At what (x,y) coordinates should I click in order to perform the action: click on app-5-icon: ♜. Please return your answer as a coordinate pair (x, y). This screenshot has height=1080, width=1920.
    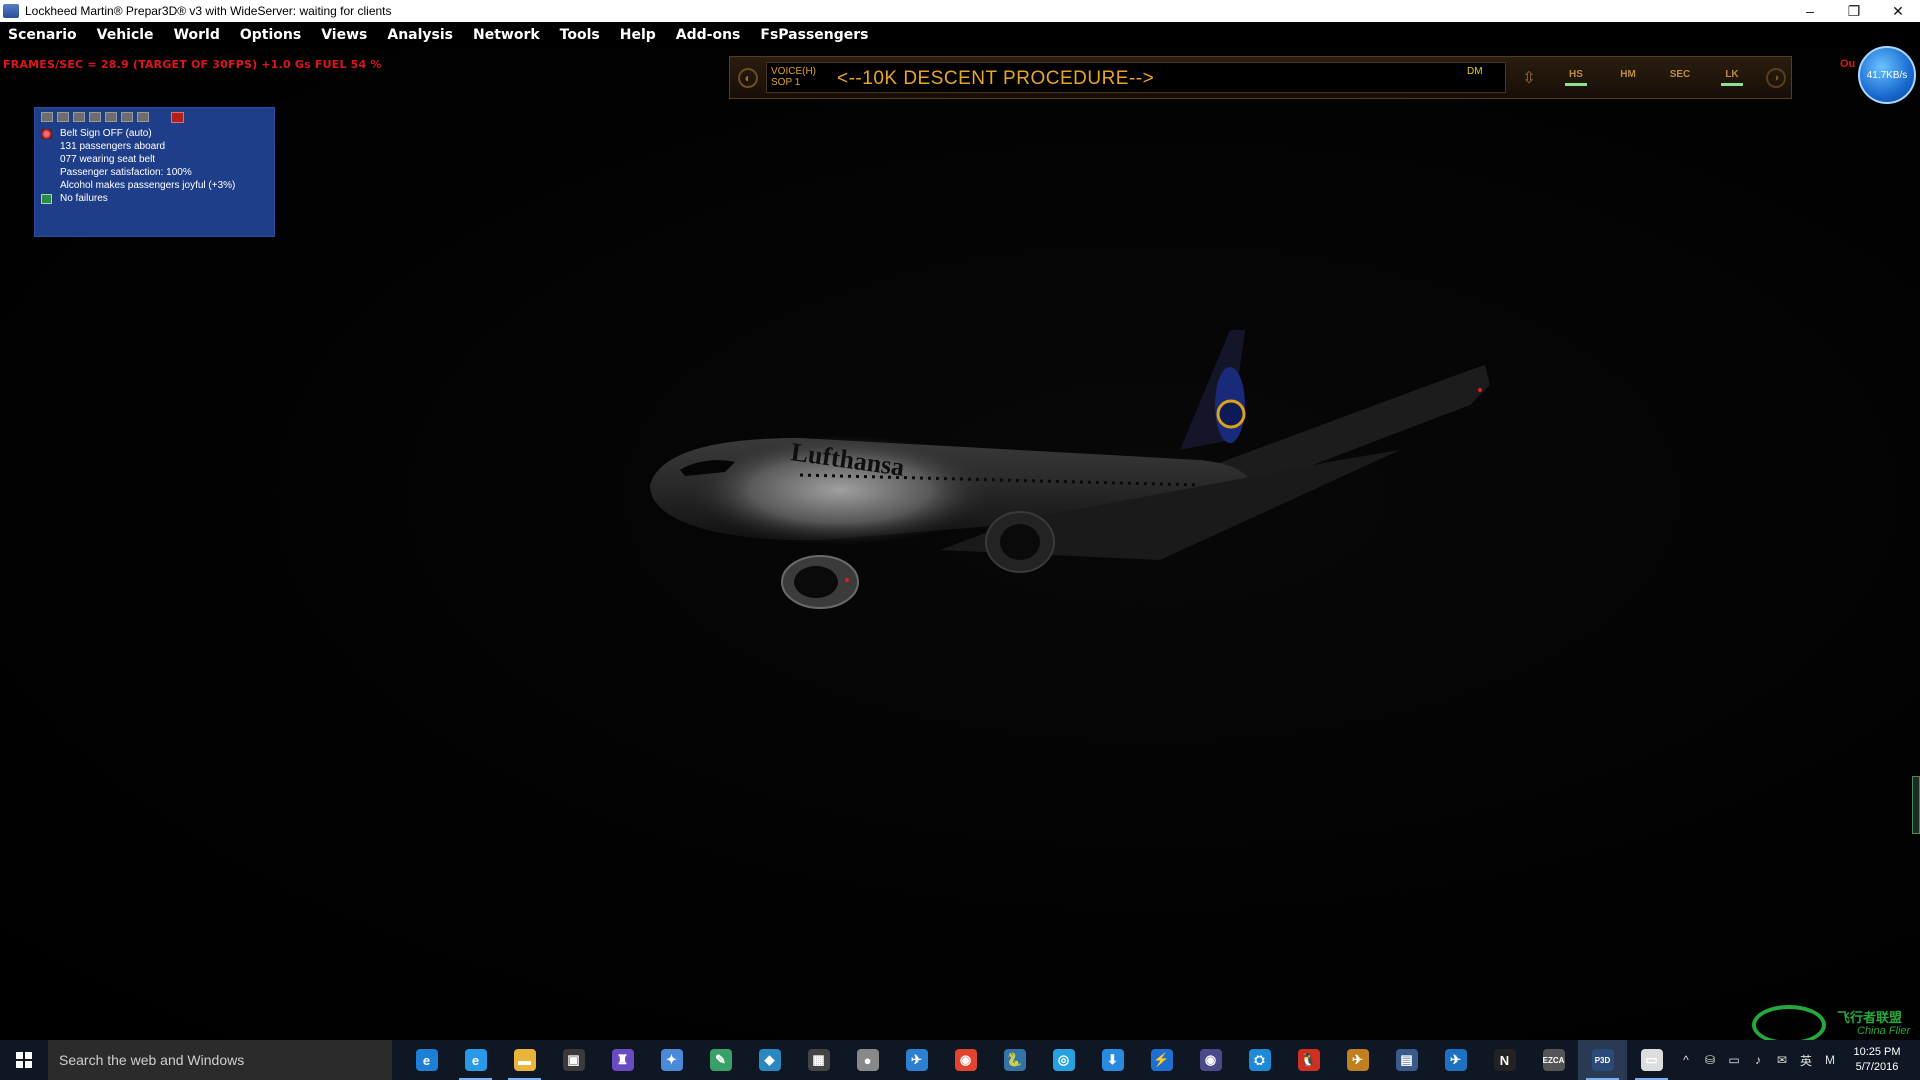
    Looking at the image, I should click on (622, 1060).